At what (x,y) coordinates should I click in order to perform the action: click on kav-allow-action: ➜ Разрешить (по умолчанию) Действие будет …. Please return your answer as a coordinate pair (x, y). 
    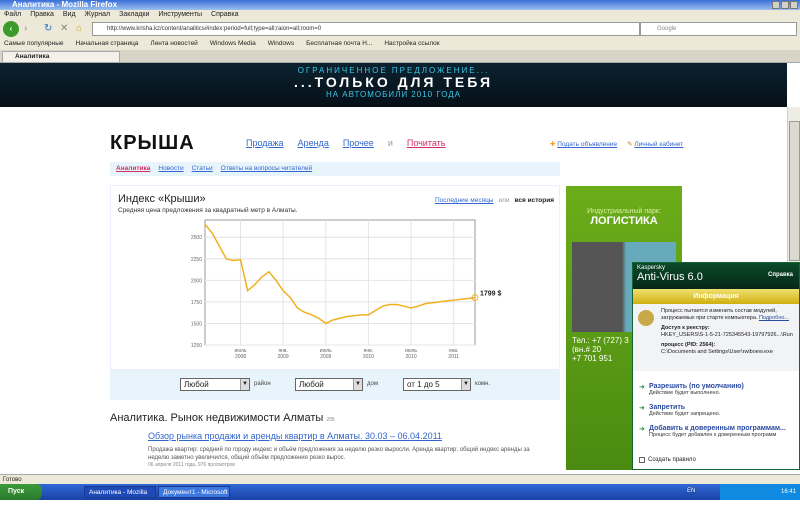
    Looking at the image, I should click on (716, 389).